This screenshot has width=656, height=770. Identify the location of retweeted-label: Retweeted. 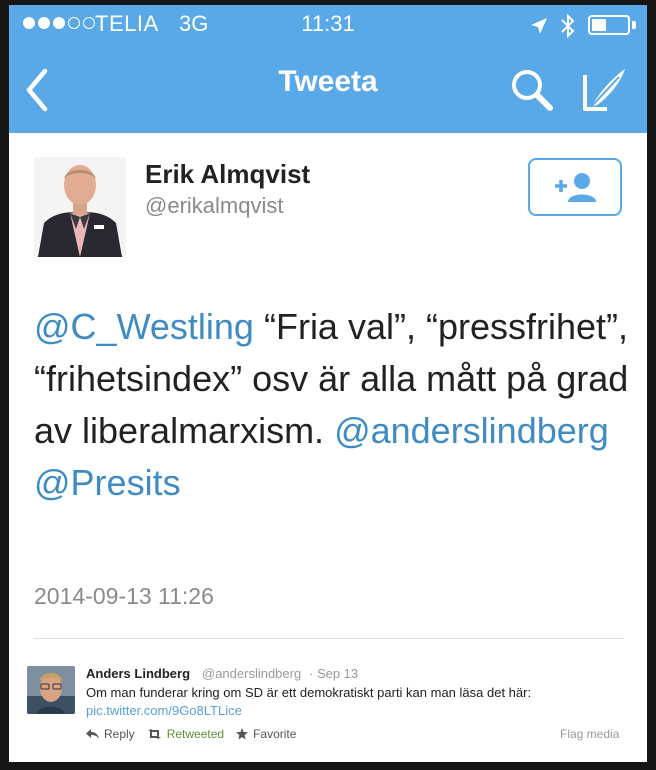
(195, 734).